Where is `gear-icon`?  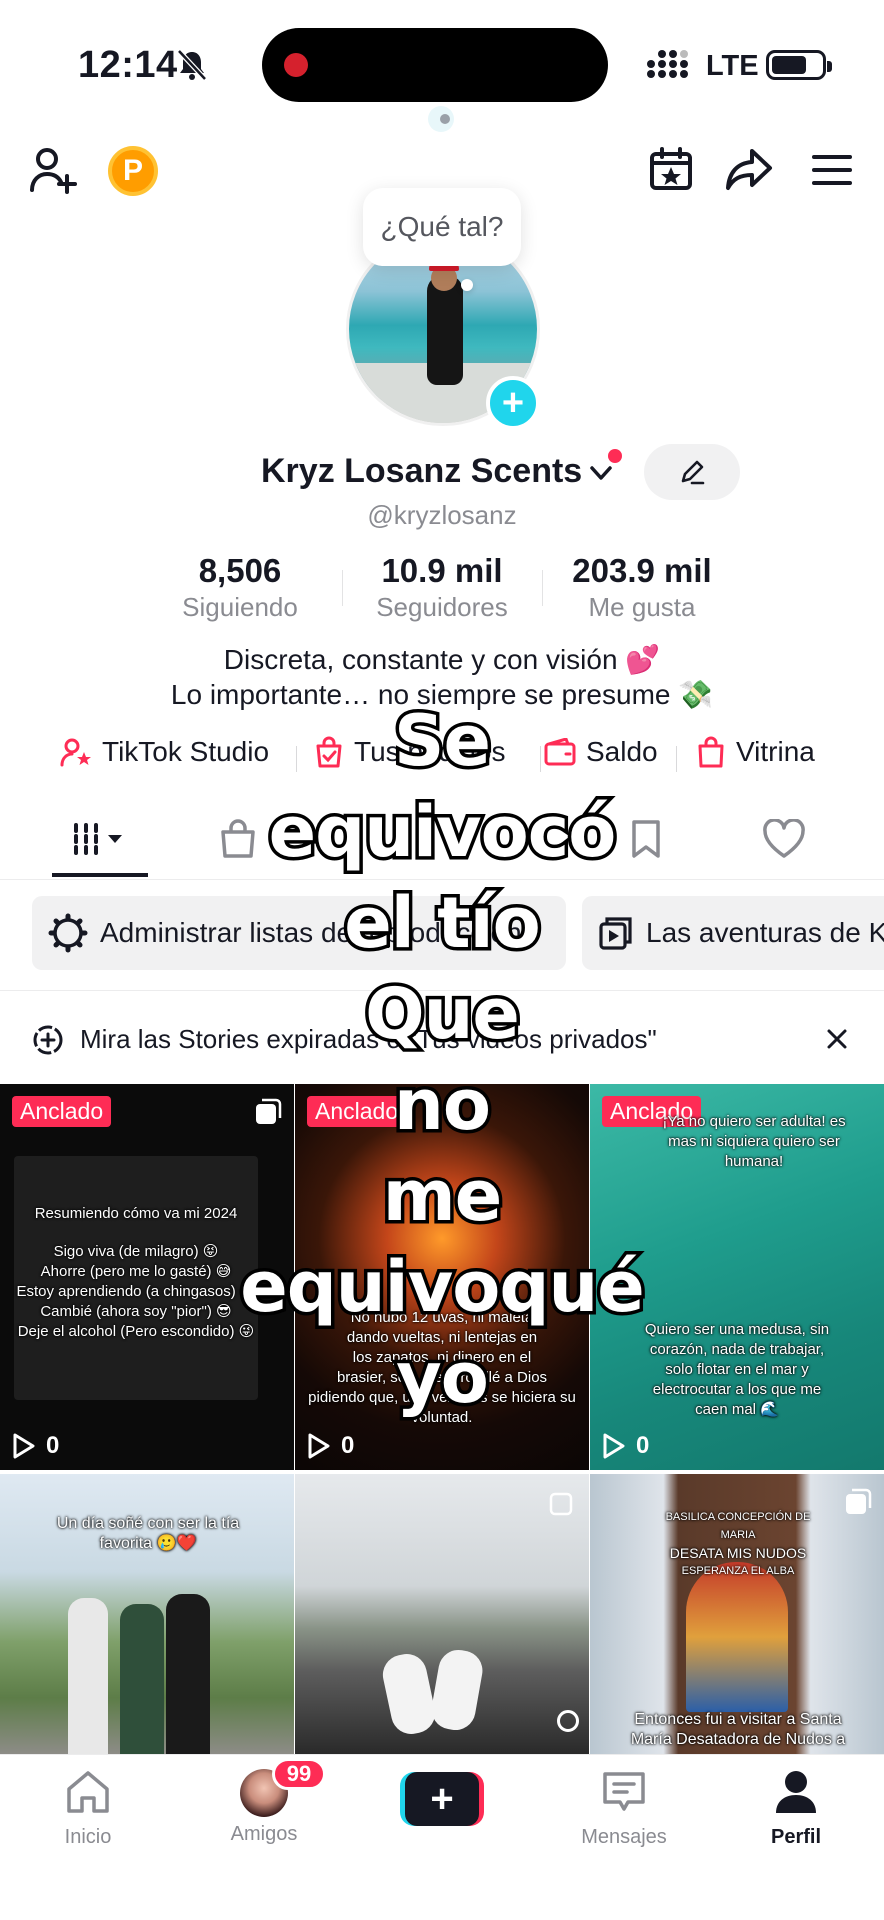 gear-icon is located at coordinates (68, 933).